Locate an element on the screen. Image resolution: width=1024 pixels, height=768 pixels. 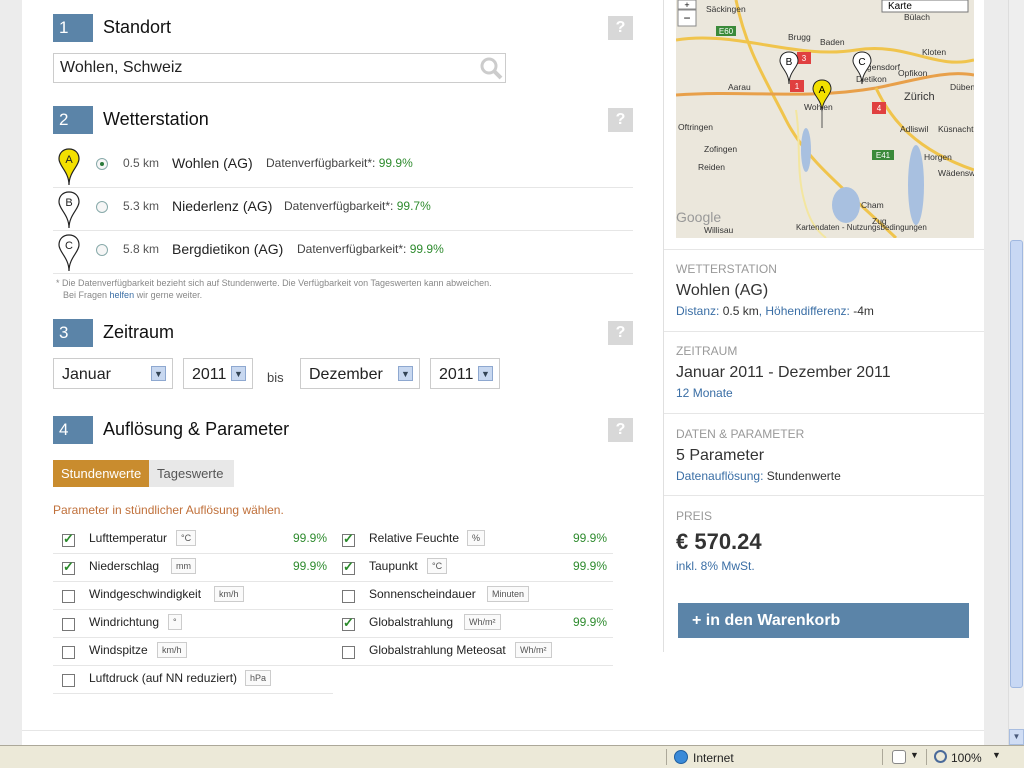
search-icon is located at coordinates (491, 68).